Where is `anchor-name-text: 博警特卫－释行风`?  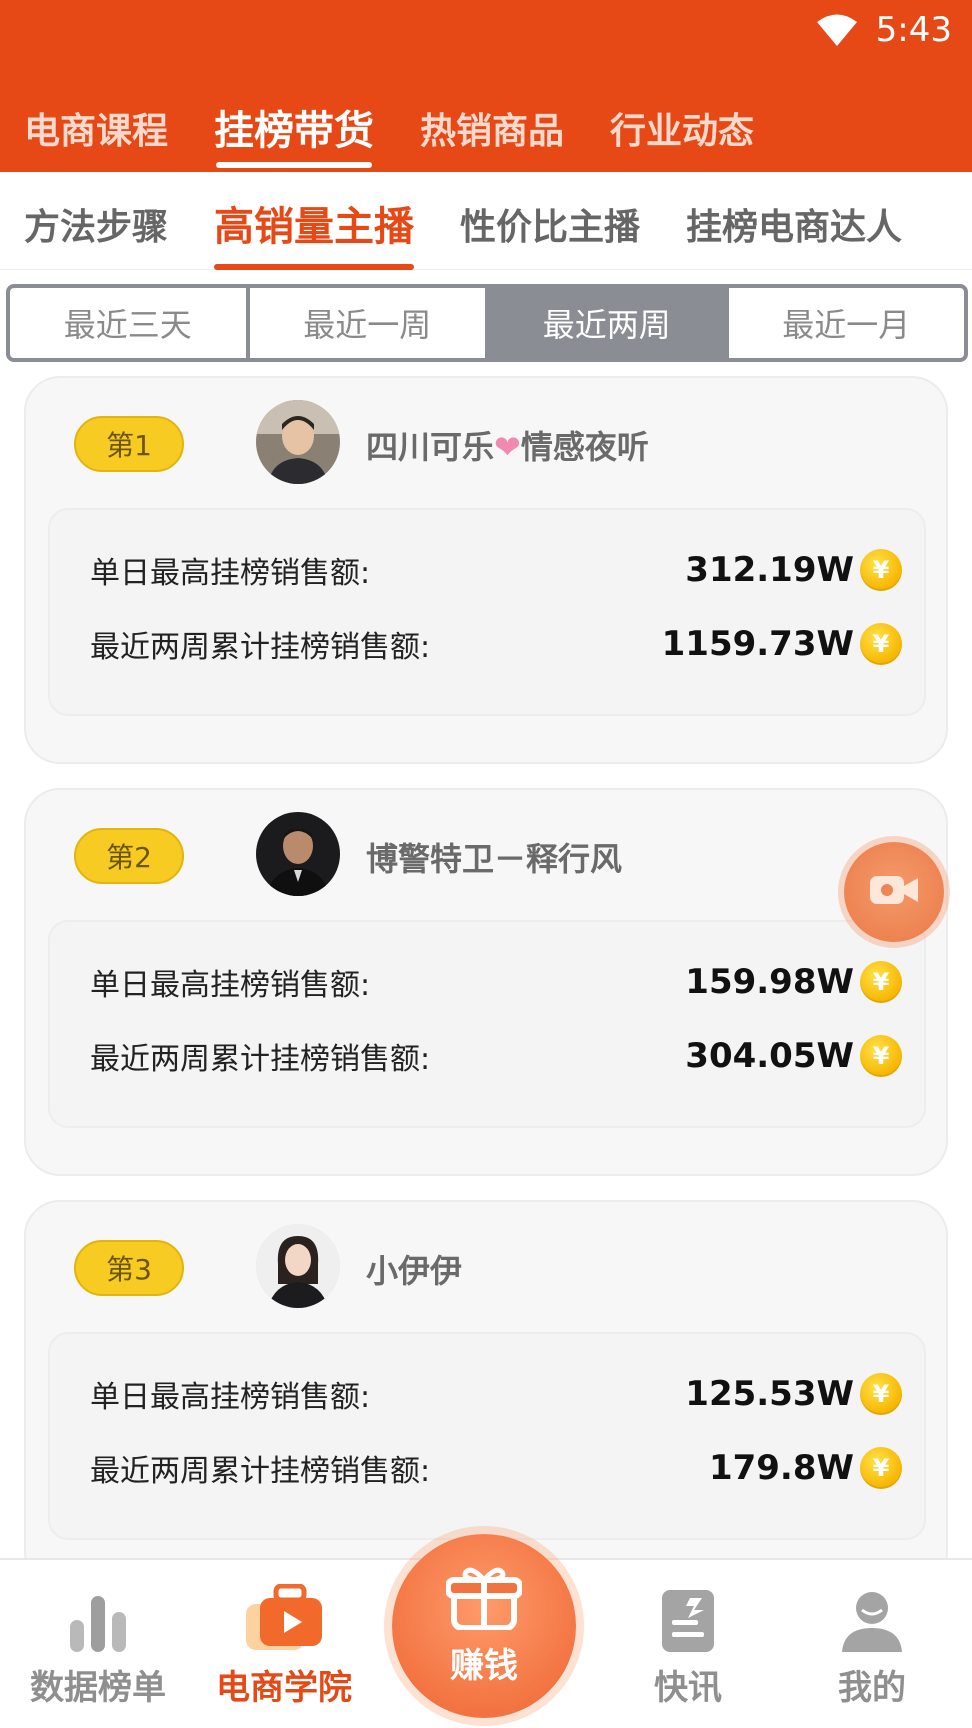
anchor-name-text: 博警特卫－释行风 is located at coordinates (494, 859).